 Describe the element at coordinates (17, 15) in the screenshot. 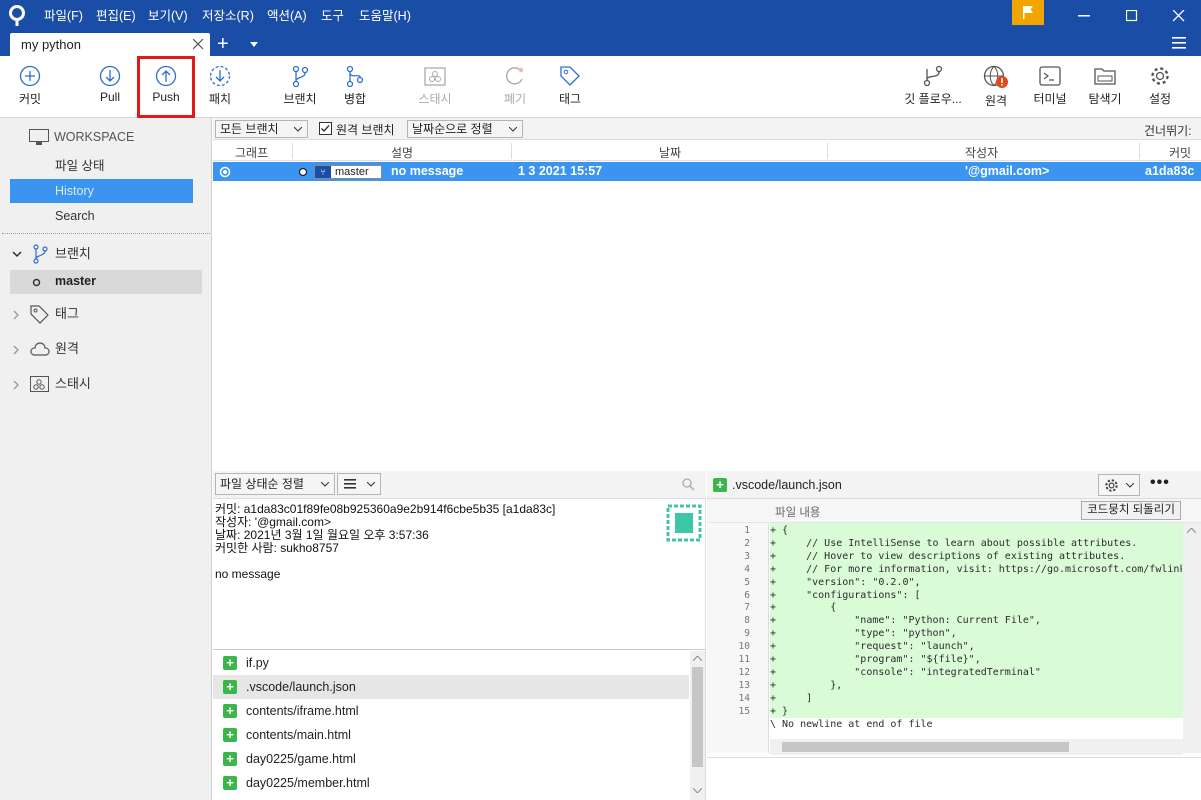

I see `sourcetree-logo-icon` at that location.